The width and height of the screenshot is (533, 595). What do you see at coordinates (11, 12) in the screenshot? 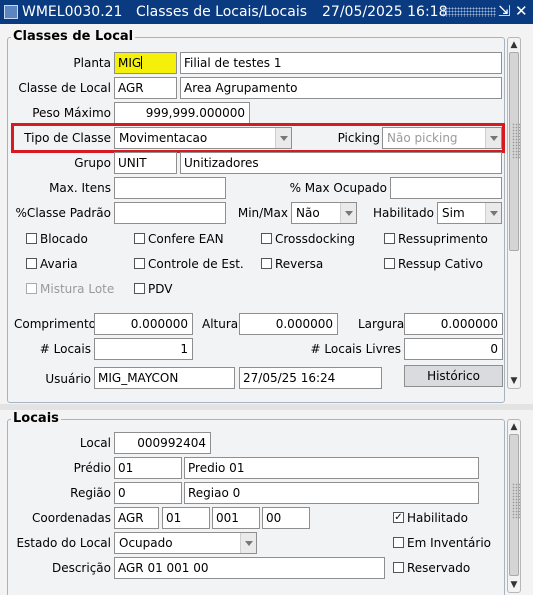
I see `app-icon` at bounding box center [11, 12].